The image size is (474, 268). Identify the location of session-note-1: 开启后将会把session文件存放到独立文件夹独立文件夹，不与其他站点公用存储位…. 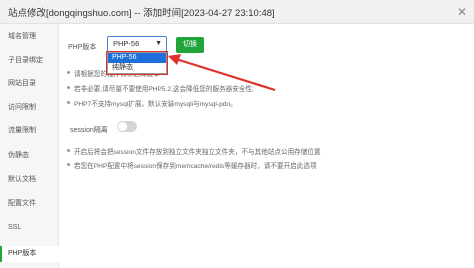
(194, 151).